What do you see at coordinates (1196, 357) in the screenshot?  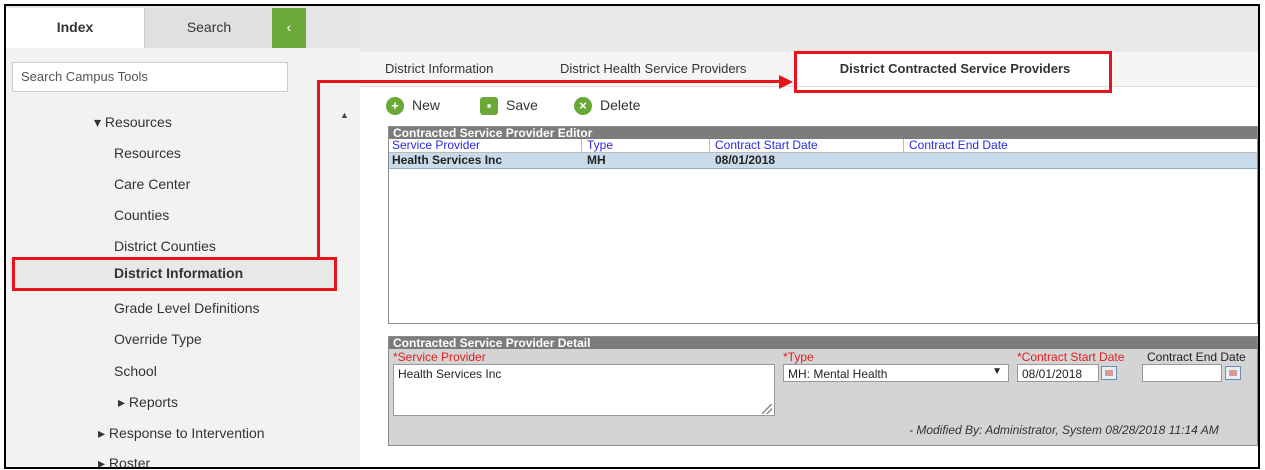 I see `contract-end-date-label: Contract End Date` at bounding box center [1196, 357].